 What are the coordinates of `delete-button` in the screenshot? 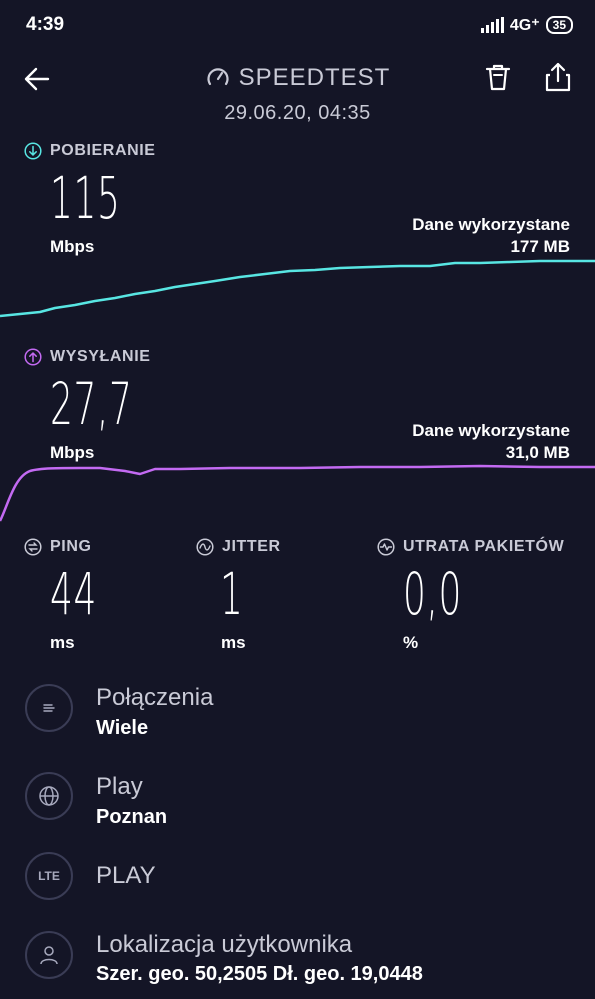 It's located at (498, 78).